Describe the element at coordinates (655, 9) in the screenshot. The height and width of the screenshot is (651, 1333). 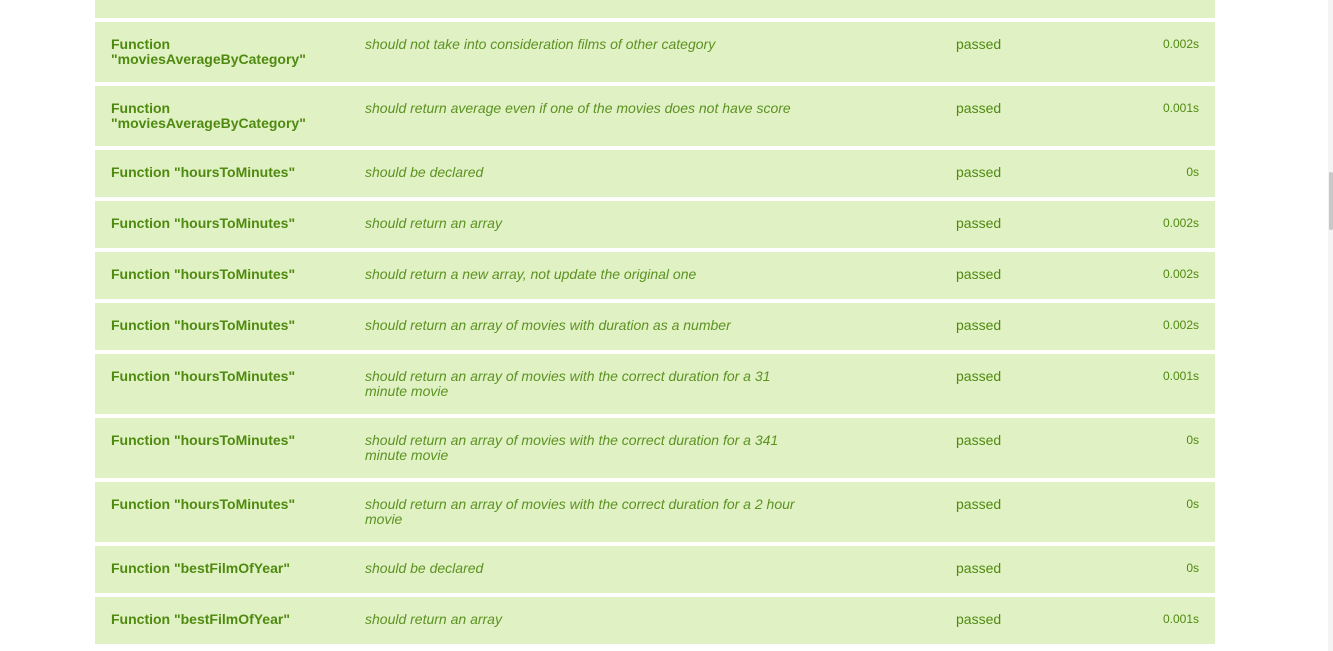
I see `table-row-partial` at that location.